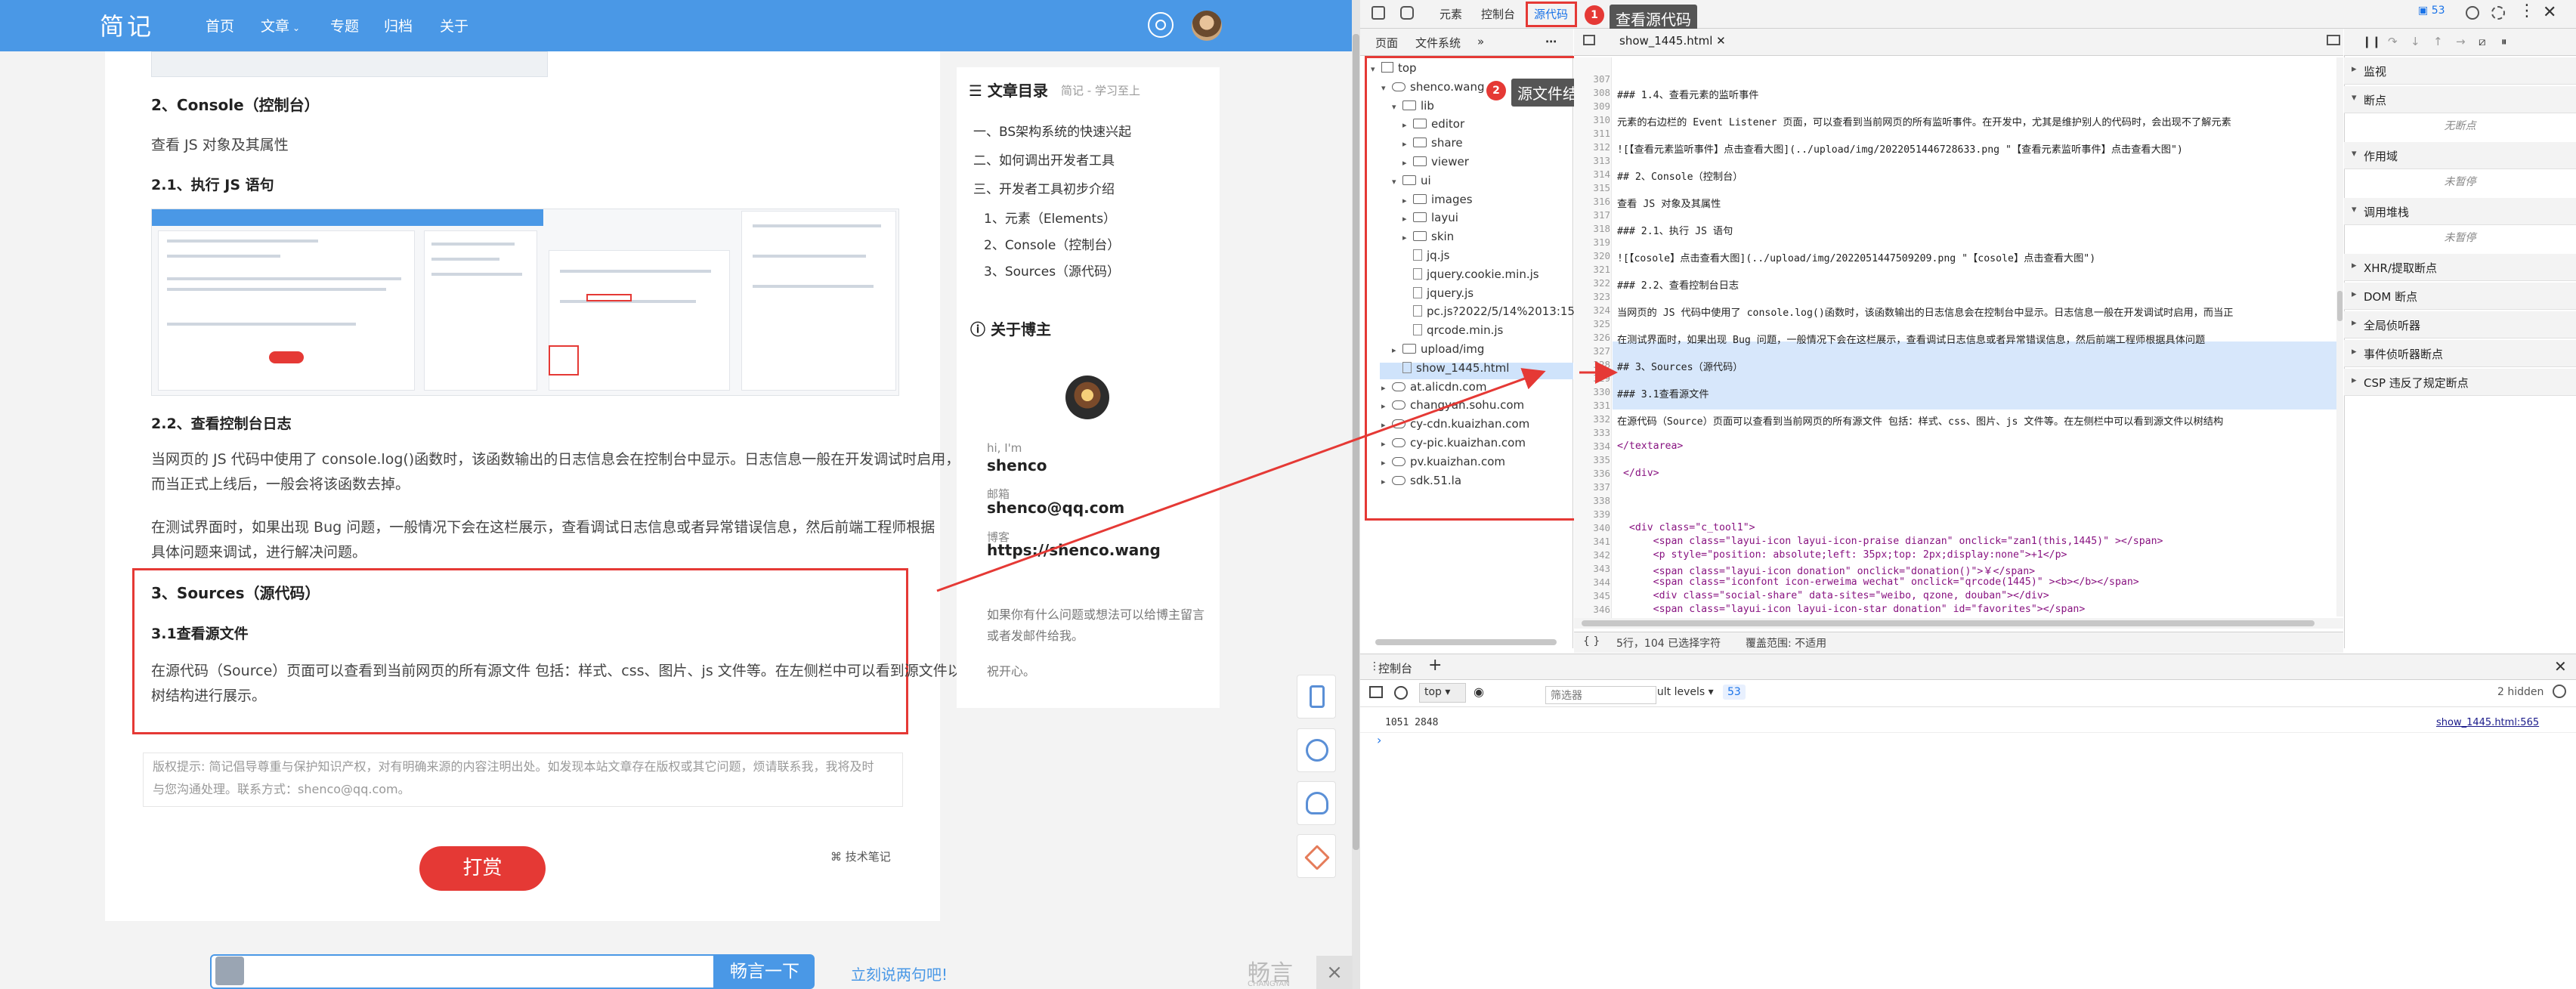 This screenshot has height=989, width=2576. What do you see at coordinates (1592, 187) in the screenshot?
I see `line-number: 315` at bounding box center [1592, 187].